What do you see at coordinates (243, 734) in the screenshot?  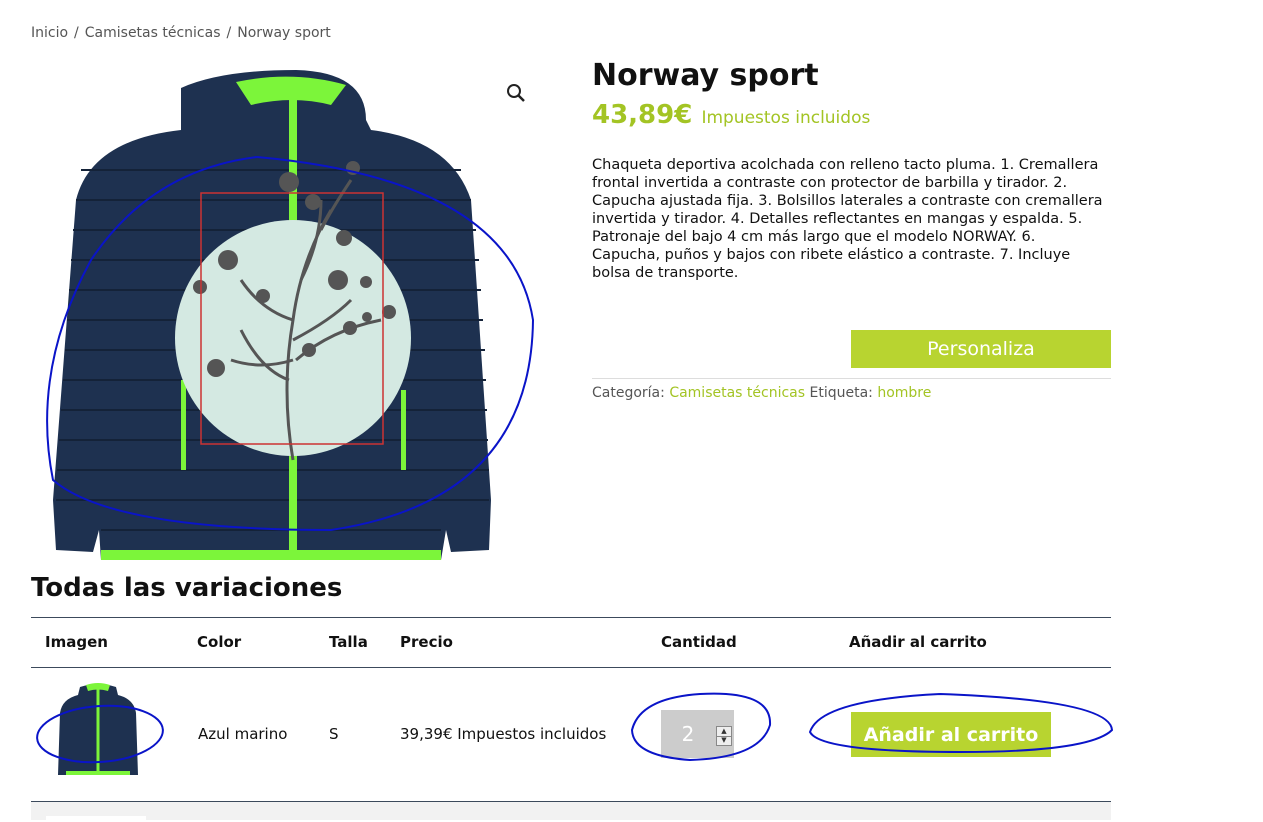 I see `variation-color: Azul marino` at bounding box center [243, 734].